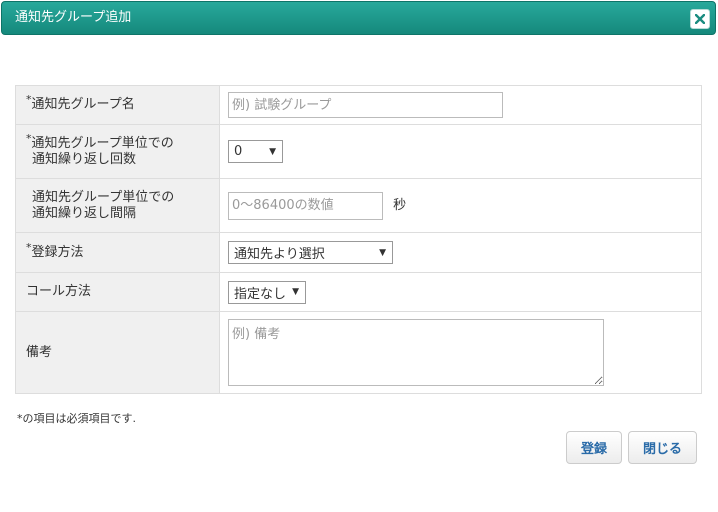 This screenshot has height=512, width=718. Describe the element at coordinates (102, 143) in the screenshot. I see `repeat-count-label-line1: 通知先グループ単位での` at that location.